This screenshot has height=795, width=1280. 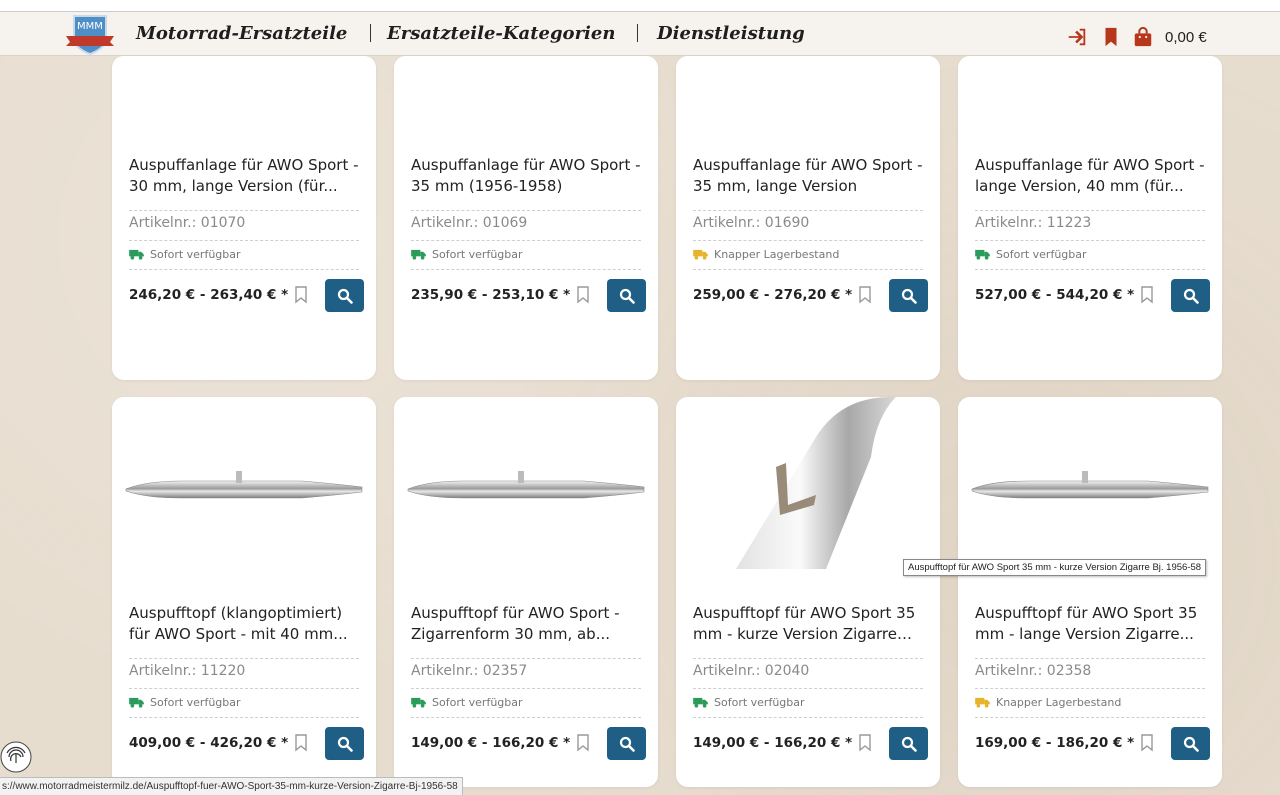 What do you see at coordinates (766, 254) in the screenshot?
I see `availability-status: Knapper Lagerbestand` at bounding box center [766, 254].